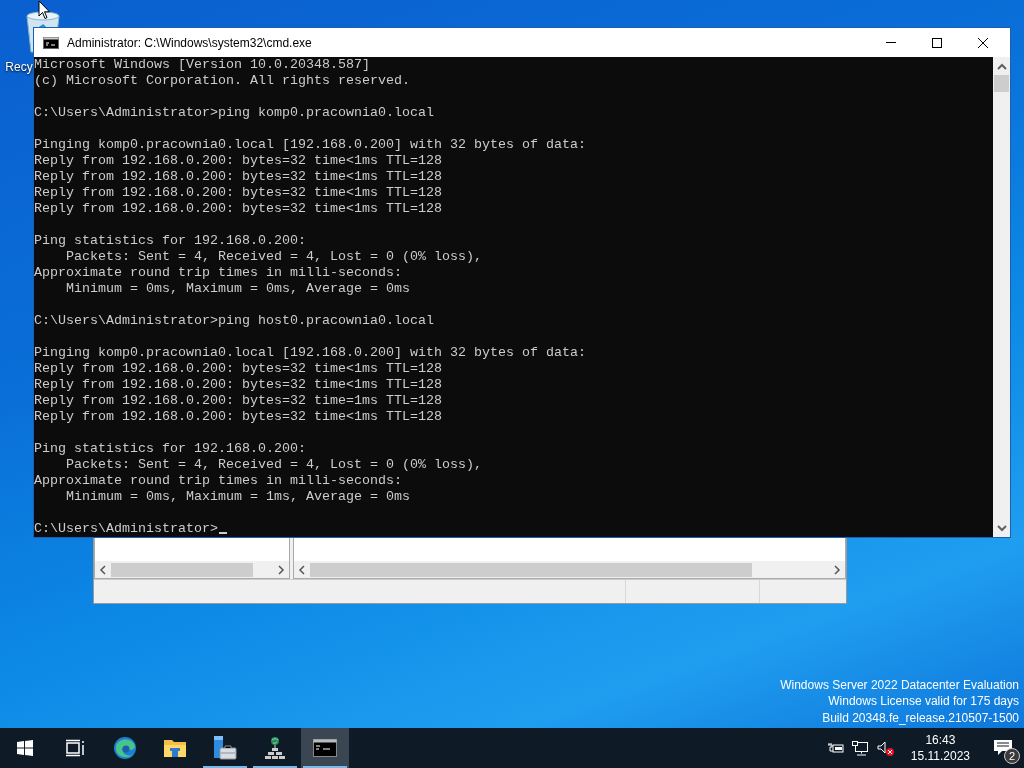  I want to click on console-line: Minimum = 0ms, Maximum = 1ms, Average = 0ms, so click(237, 496).